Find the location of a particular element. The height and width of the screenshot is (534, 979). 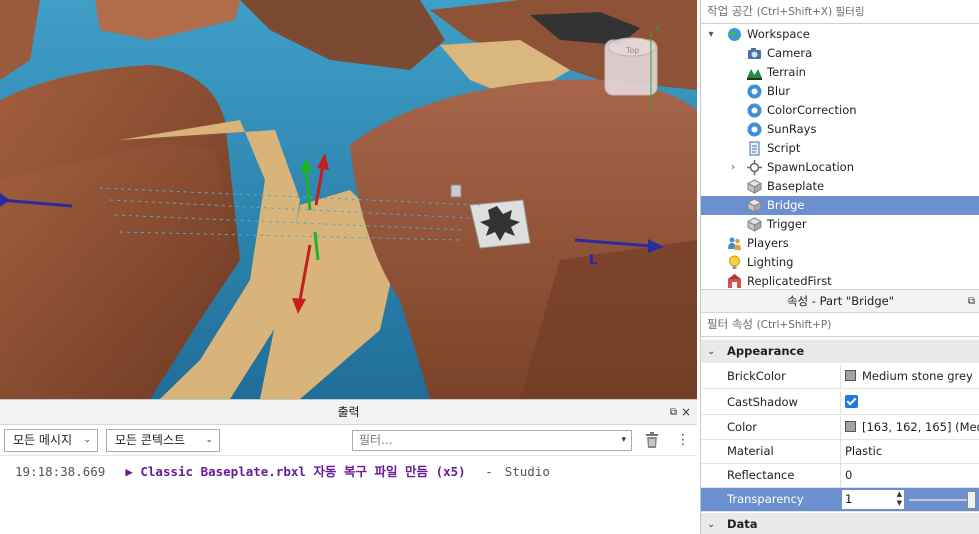

local-space-label: L is located at coordinates (593, 260).